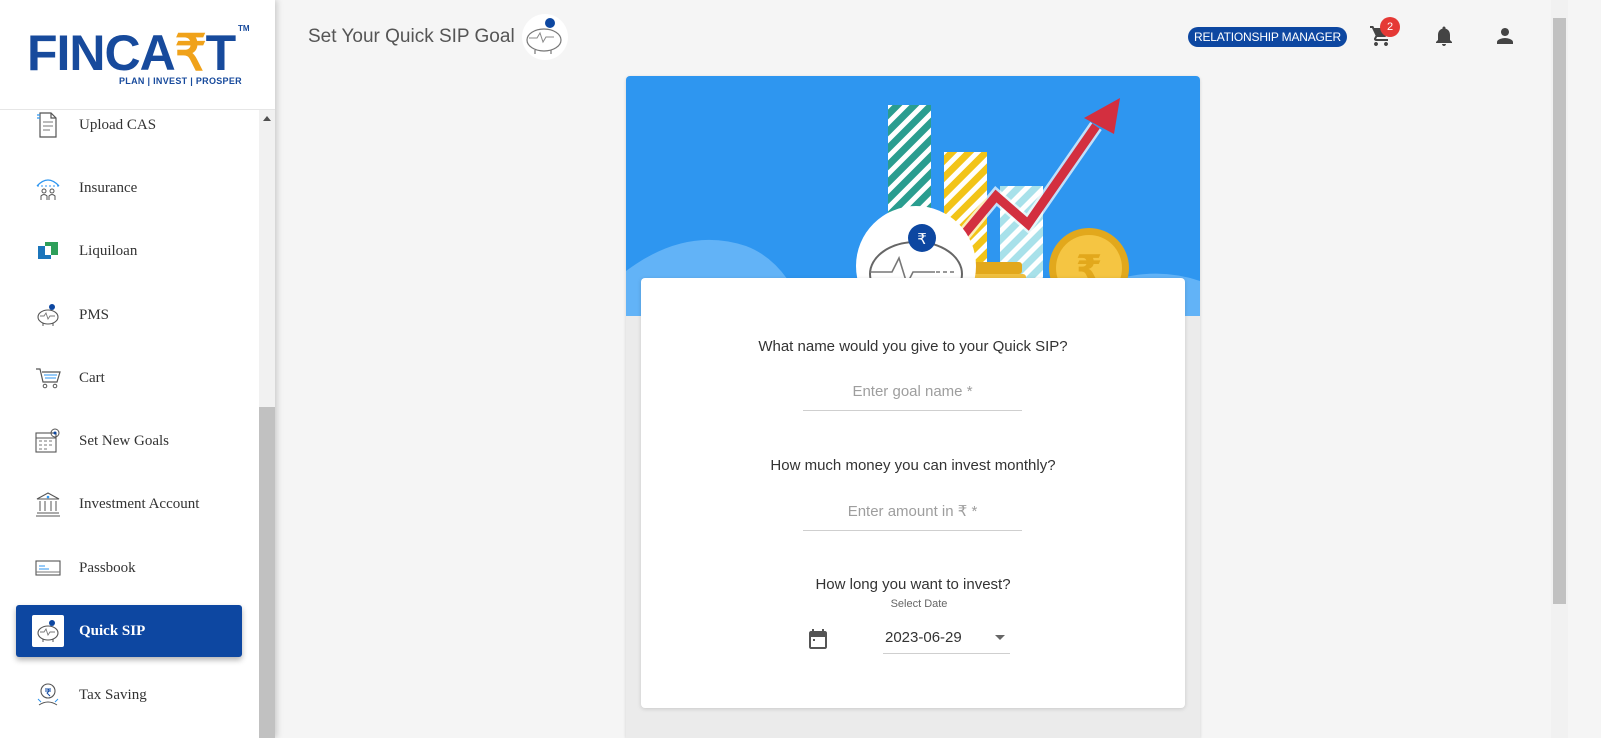  I want to click on end-date-value: 2023-06-29, so click(923, 637).